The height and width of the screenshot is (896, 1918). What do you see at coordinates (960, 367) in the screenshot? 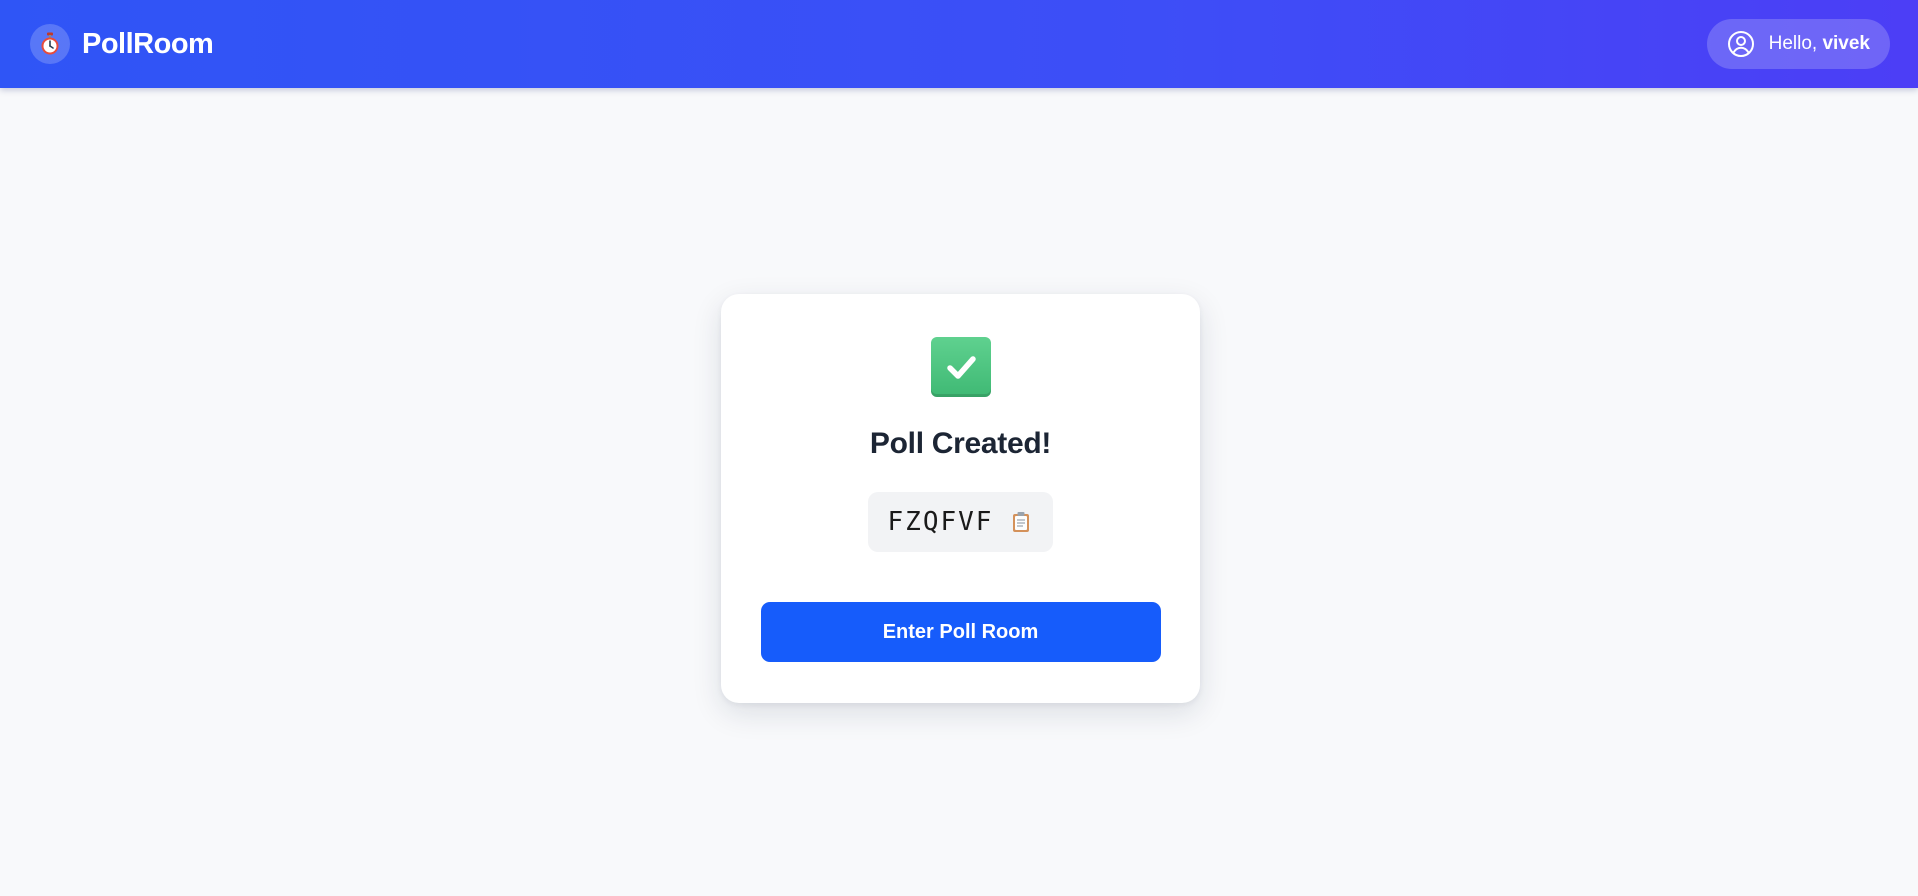
I see `check-mark-button-icon` at bounding box center [960, 367].